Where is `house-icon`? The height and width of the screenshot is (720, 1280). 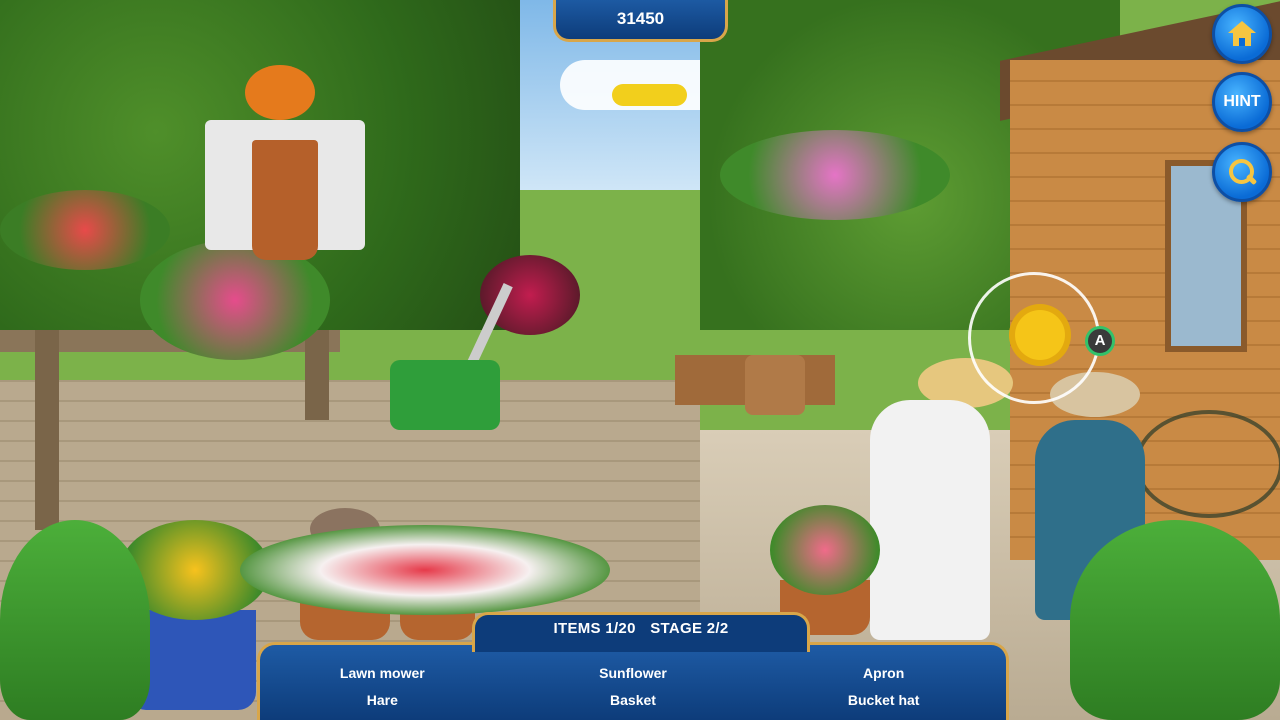 house-icon is located at coordinates (1242, 34).